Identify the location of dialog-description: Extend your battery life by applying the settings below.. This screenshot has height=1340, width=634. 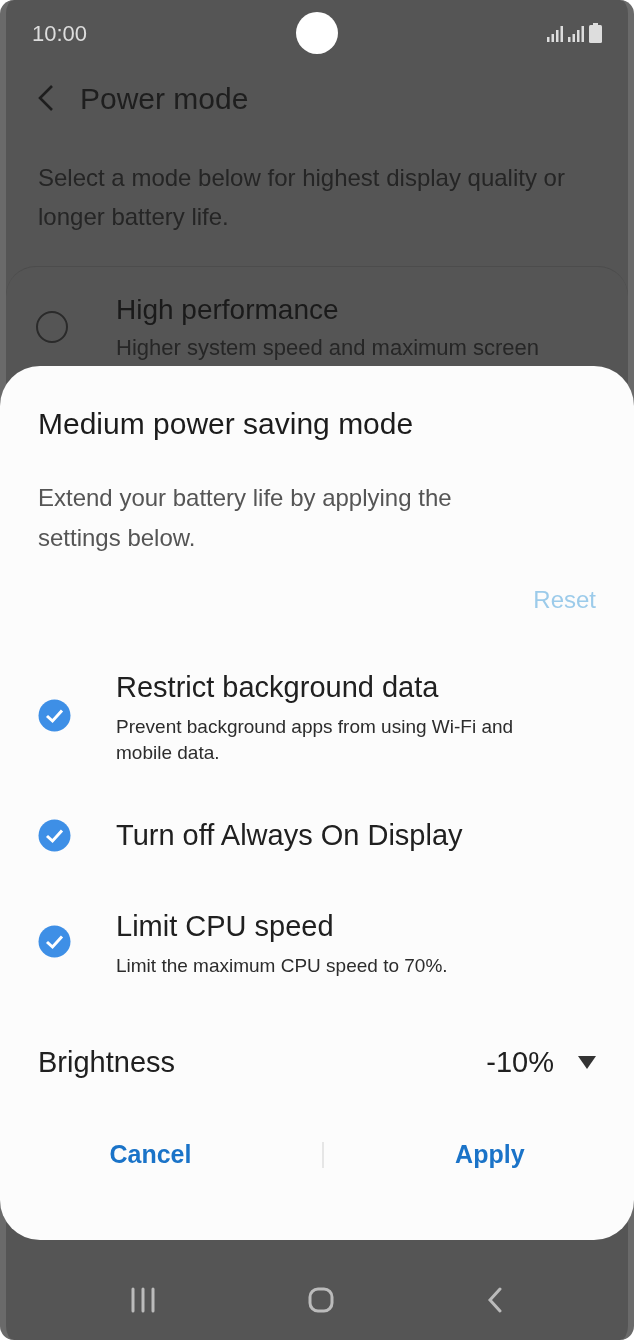
(245, 518).